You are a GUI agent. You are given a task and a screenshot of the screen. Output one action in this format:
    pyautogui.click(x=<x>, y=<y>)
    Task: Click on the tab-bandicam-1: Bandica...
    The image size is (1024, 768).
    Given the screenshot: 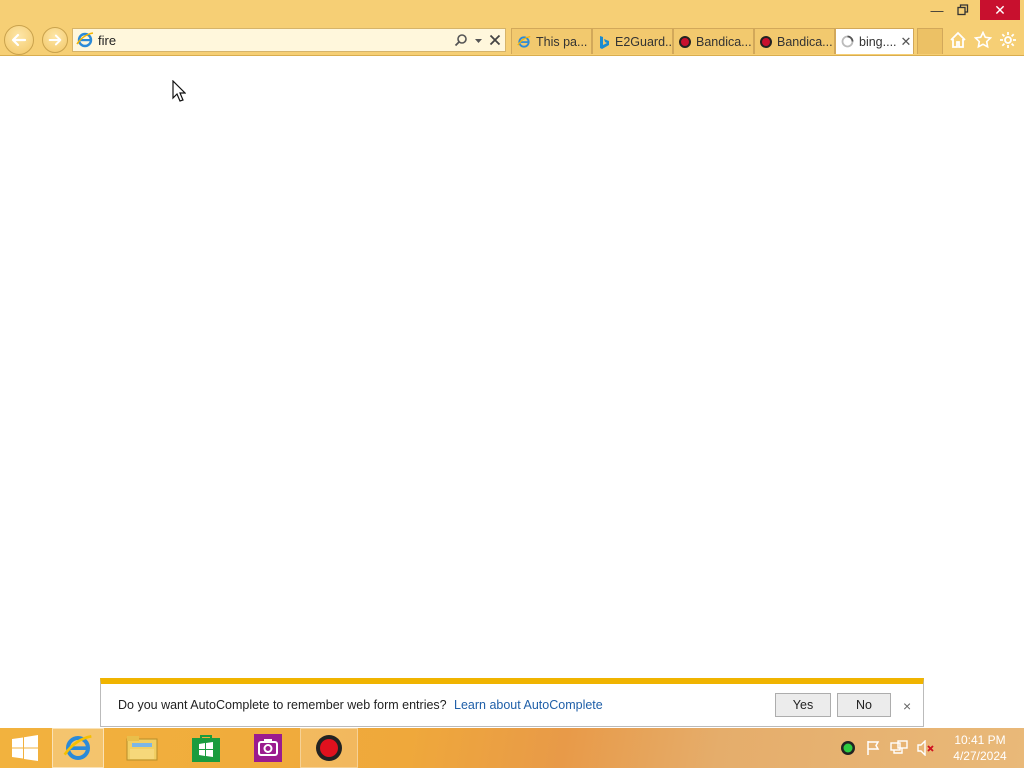 What is the action you would take?
    pyautogui.click(x=713, y=41)
    